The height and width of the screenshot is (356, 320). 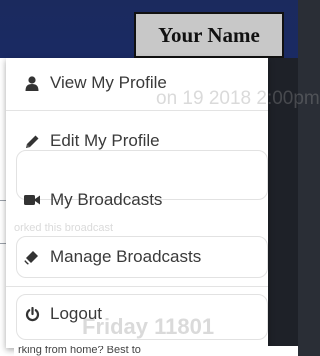 I want to click on page-background-right, so click(x=283, y=207).